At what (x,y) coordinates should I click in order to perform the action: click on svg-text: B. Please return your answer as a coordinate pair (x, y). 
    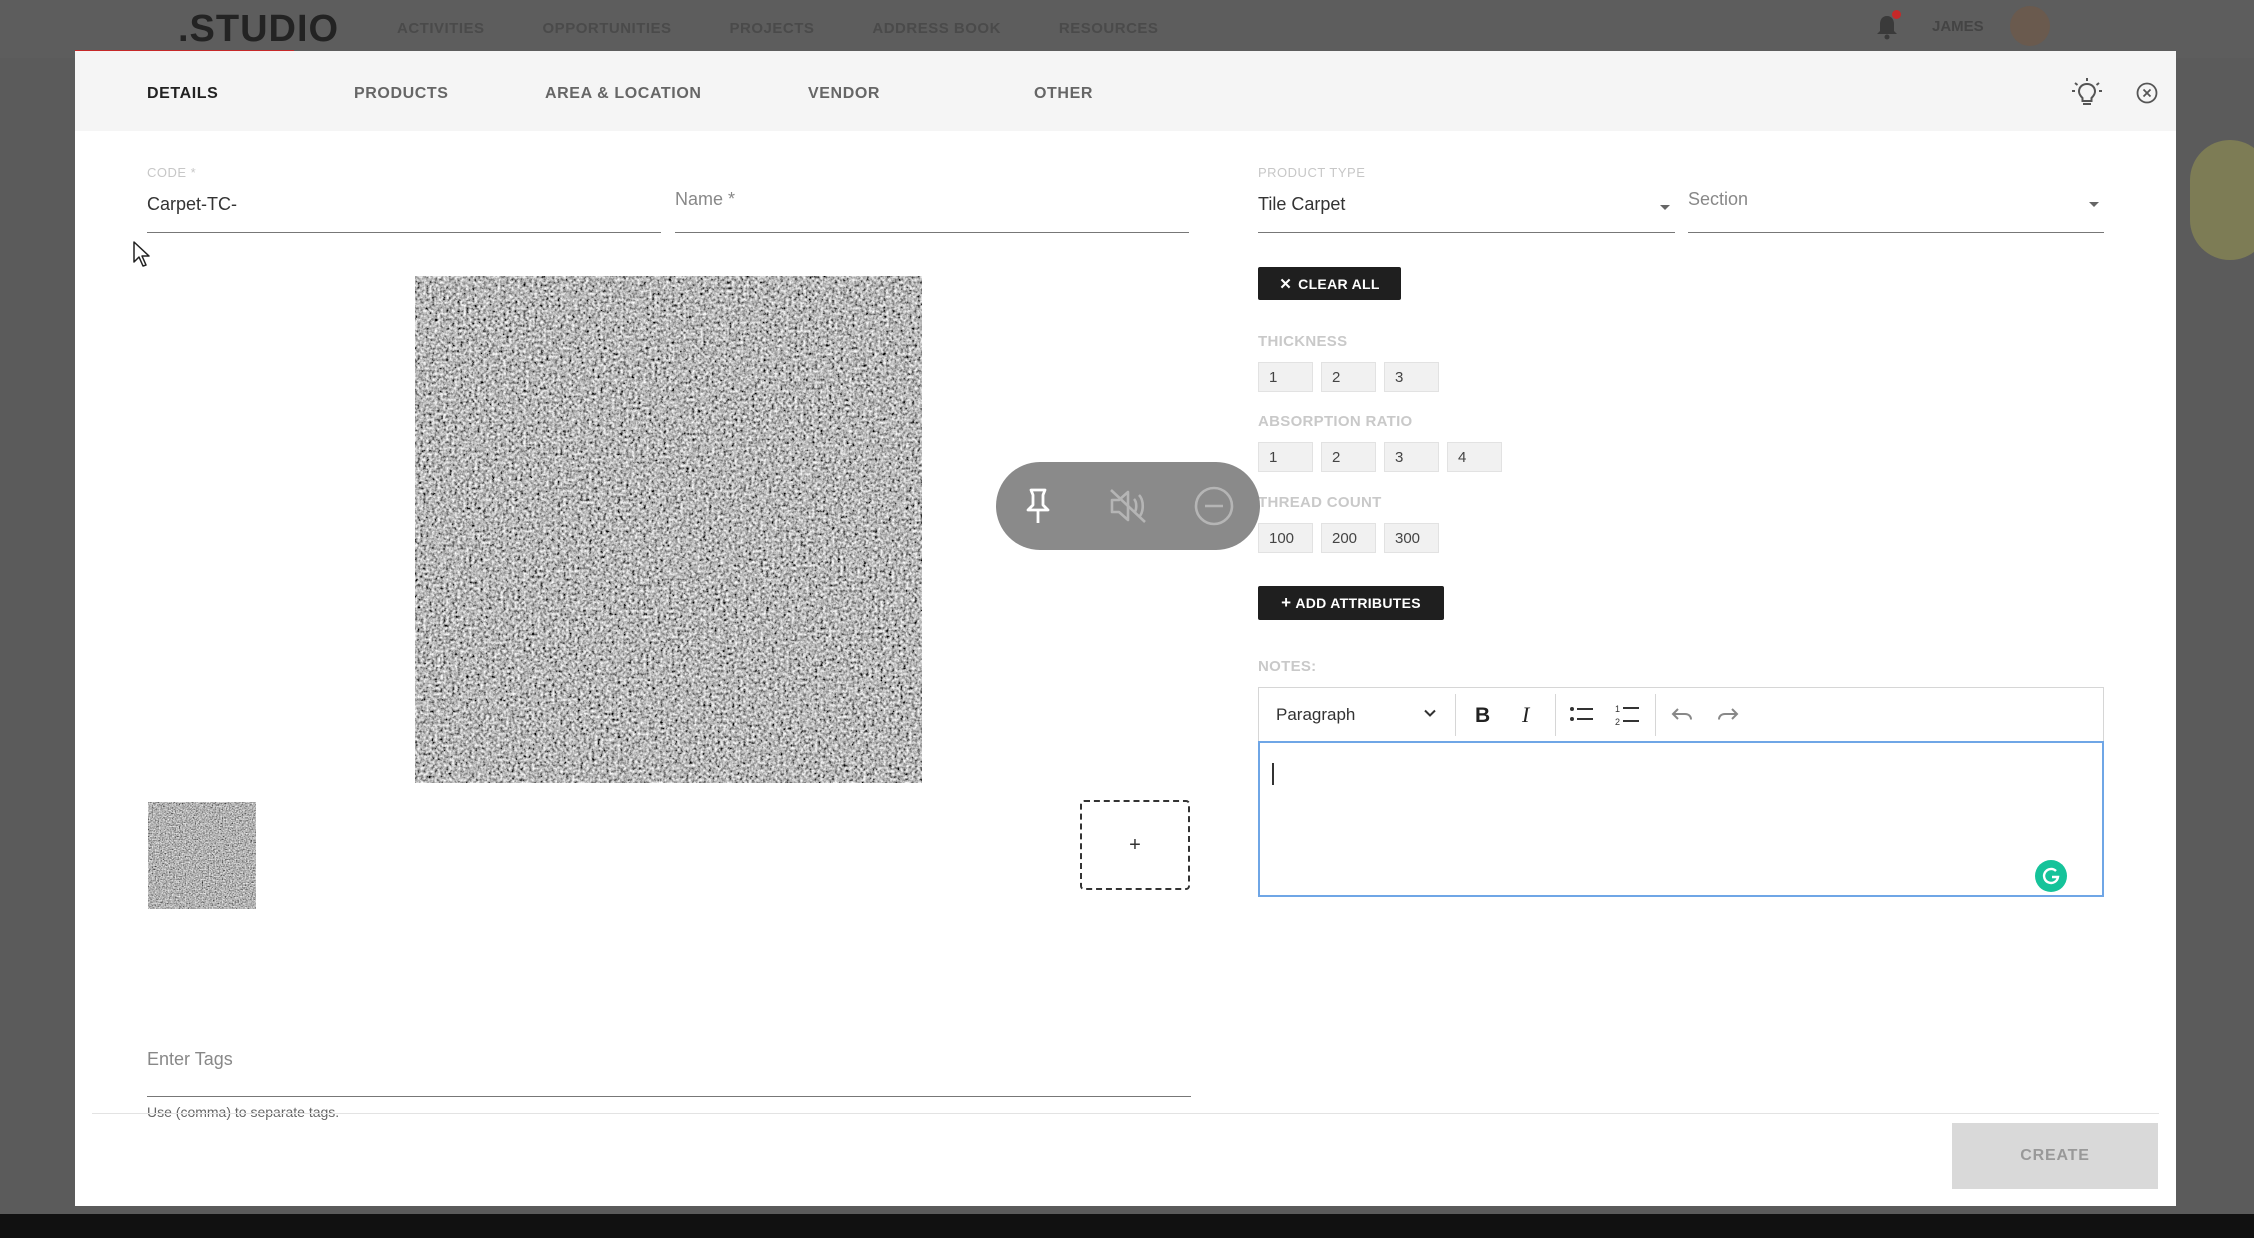
    Looking at the image, I should click on (1482, 715).